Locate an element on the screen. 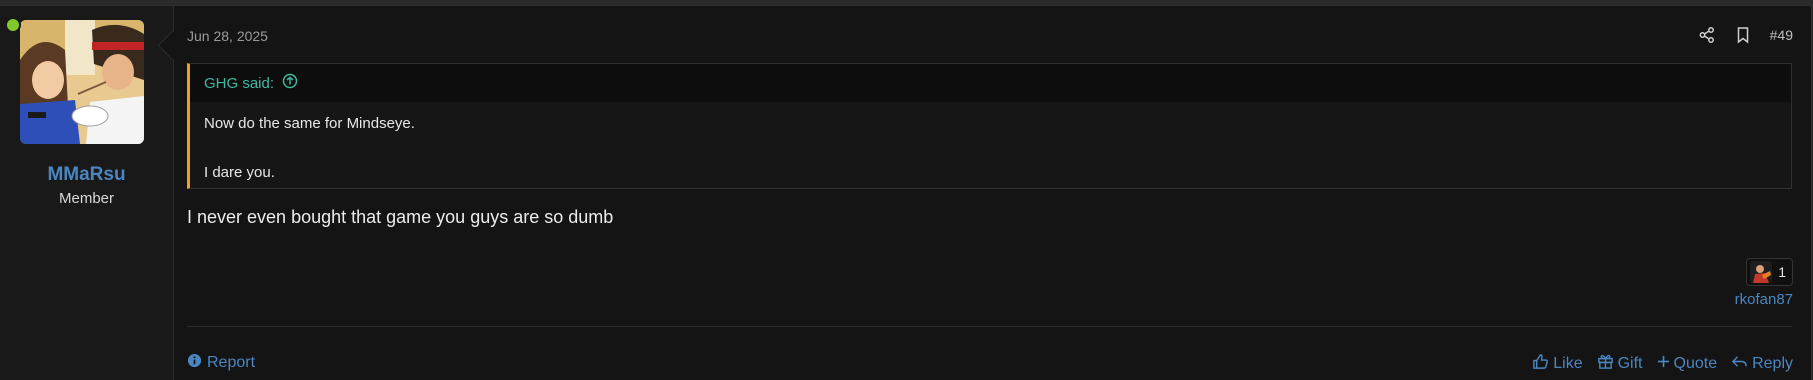 This screenshot has height=380, width=1813. reactor-avatar-icon is located at coordinates (1761, 272).